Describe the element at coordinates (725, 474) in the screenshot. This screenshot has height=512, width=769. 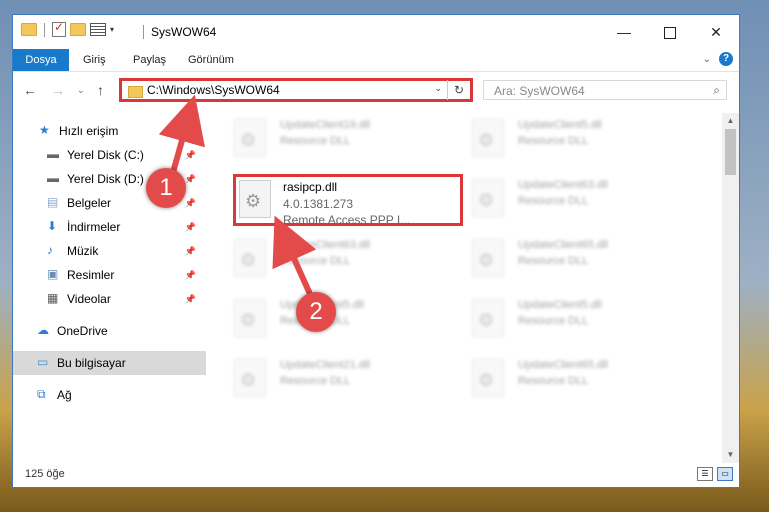
I see `tiles-view-icon: ▭` at that location.